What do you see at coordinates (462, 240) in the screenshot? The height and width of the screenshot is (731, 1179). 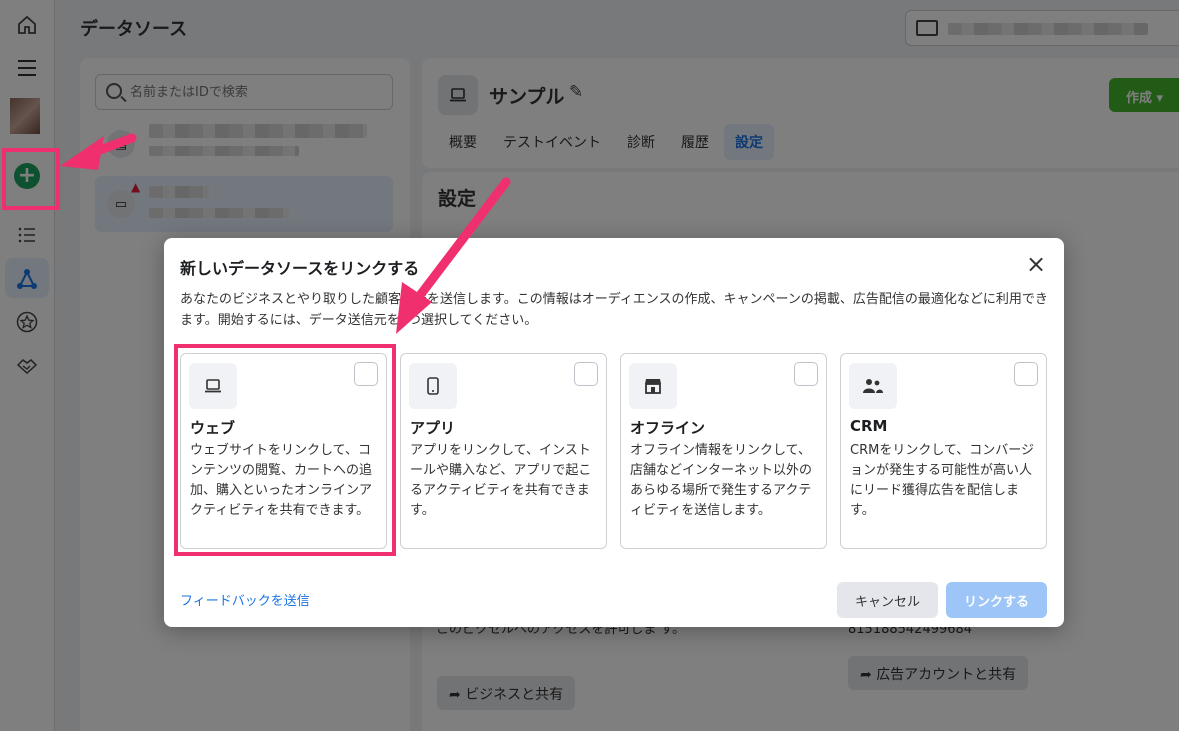 I see `arrow-to-web-card` at bounding box center [462, 240].